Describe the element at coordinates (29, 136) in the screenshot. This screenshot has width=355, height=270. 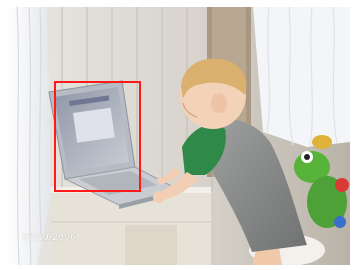
I see `left-curtain` at that location.